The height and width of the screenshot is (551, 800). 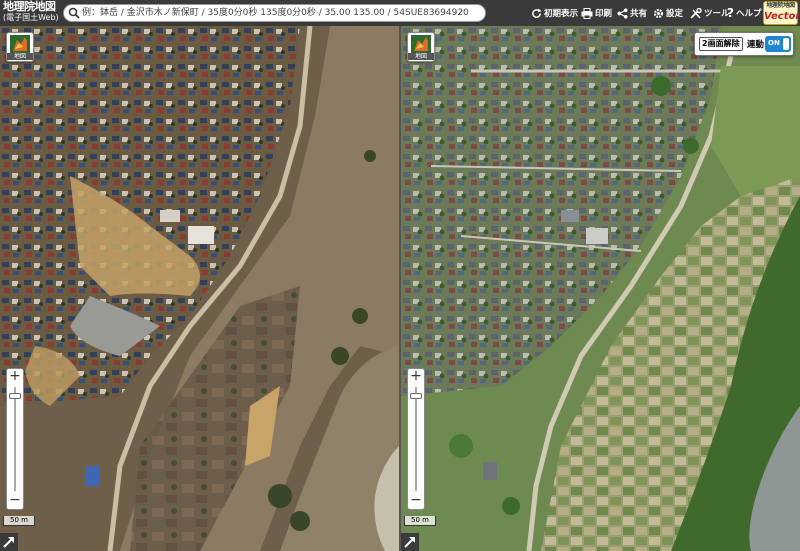 I want to click on top-bar: 地理院地図 (電子国土Web) 初期表示 印刷 共有, so click(x=400, y=13).